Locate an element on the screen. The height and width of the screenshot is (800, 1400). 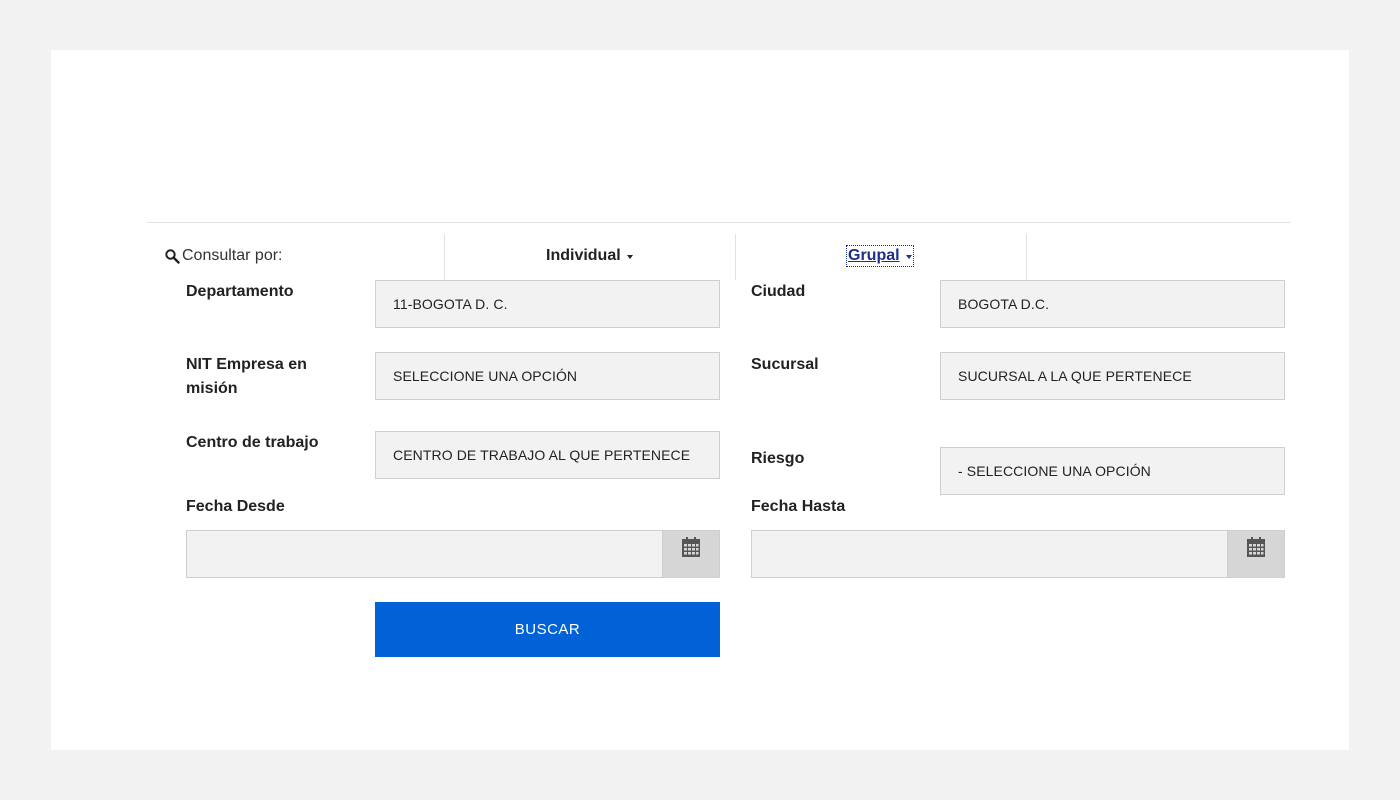
fecha-desde-calendar-button is located at coordinates (690, 554).